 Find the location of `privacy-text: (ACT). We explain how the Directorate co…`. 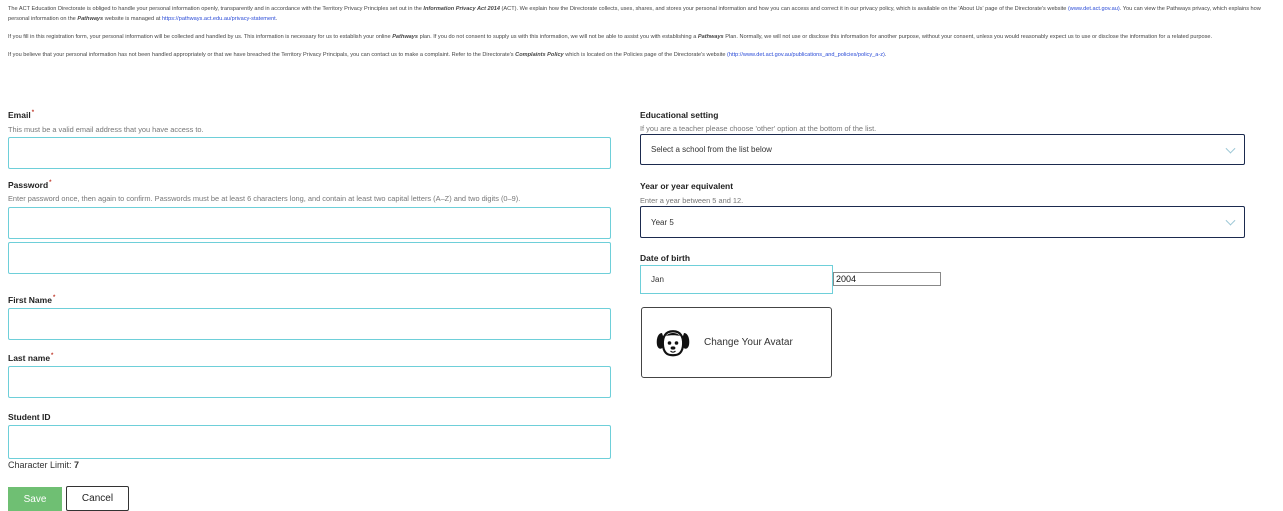

privacy-text: (ACT). We explain how the Directorate co… is located at coordinates (784, 9).